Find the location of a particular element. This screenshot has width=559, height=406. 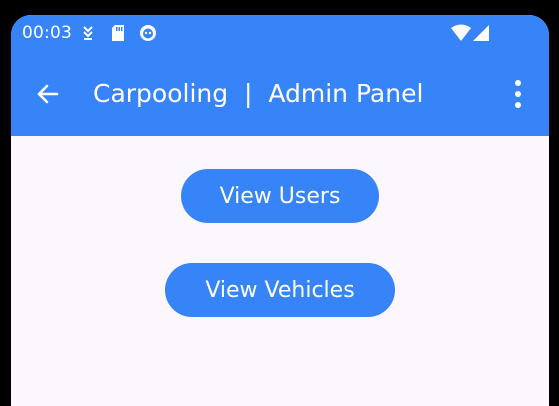

download-icon is located at coordinates (88, 33).